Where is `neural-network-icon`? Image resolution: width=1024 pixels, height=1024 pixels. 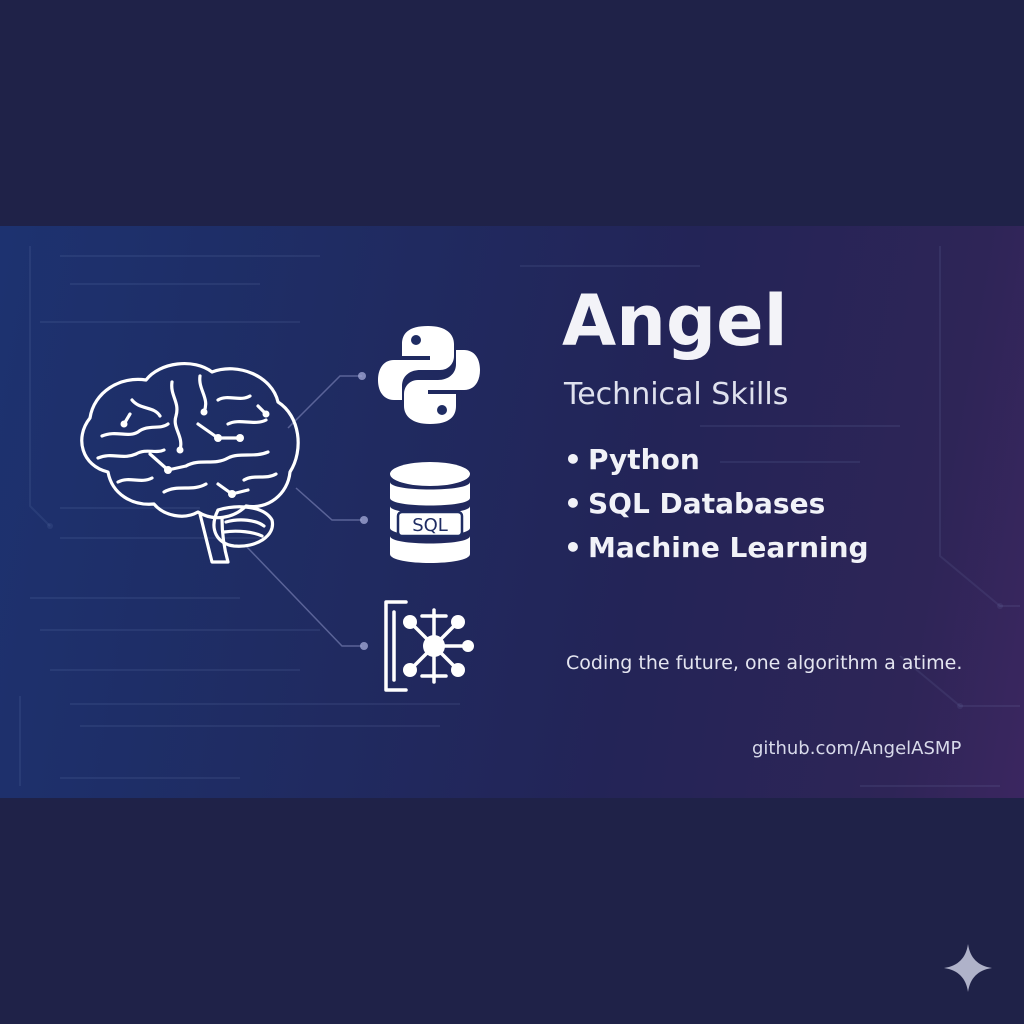 neural-network-icon is located at coordinates (429, 646).